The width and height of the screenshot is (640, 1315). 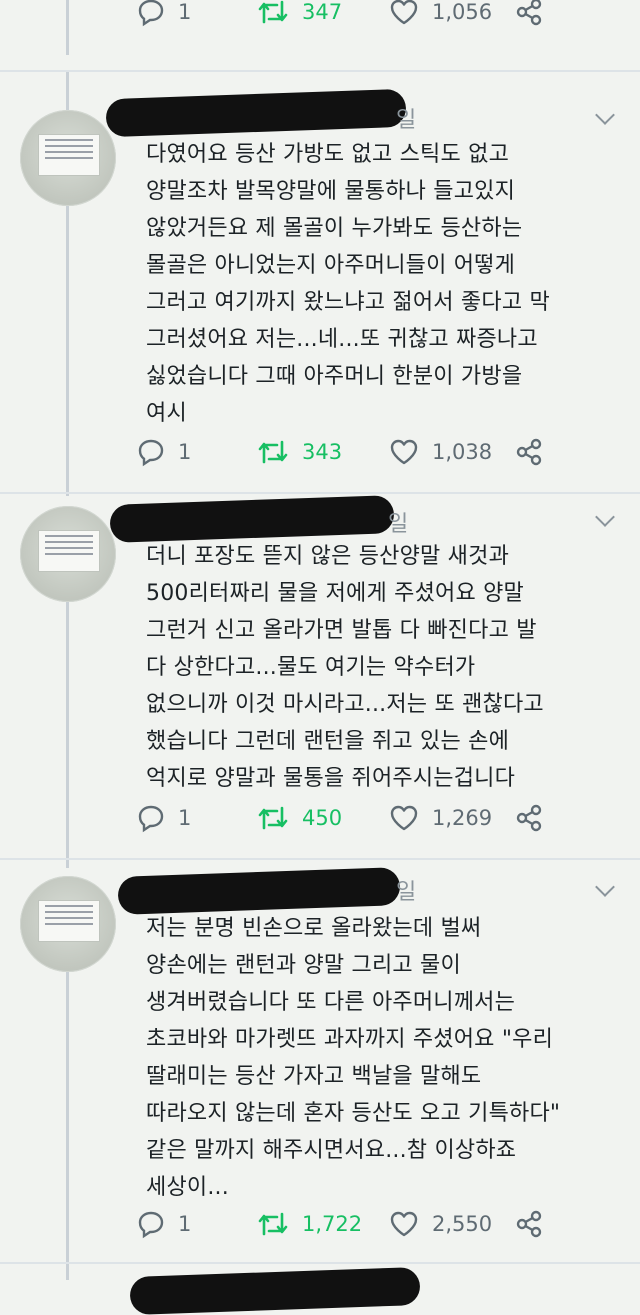 I want to click on retweet-count: 1,722, so click(x=332, y=1224).